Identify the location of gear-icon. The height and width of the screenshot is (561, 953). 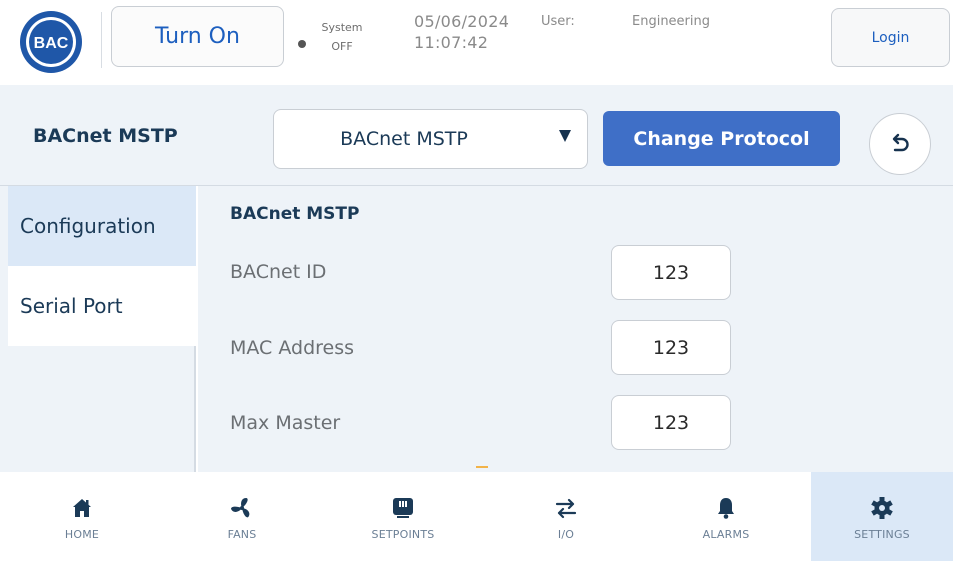
(882, 508).